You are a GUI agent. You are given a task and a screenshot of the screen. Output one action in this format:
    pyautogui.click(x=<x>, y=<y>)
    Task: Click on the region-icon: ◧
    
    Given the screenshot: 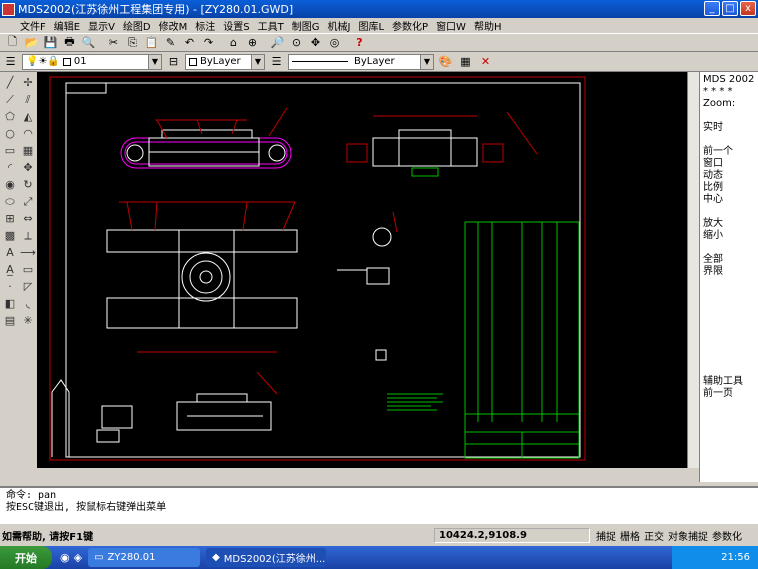 What is the action you would take?
    pyautogui.click(x=10, y=303)
    